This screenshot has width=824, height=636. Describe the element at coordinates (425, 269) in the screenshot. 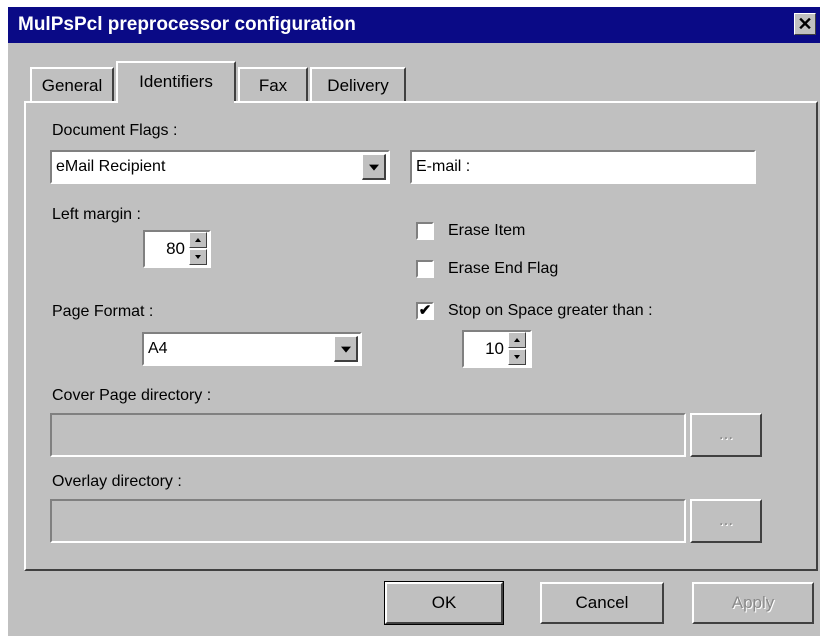

I see `erase-end-flag-checkbox` at that location.